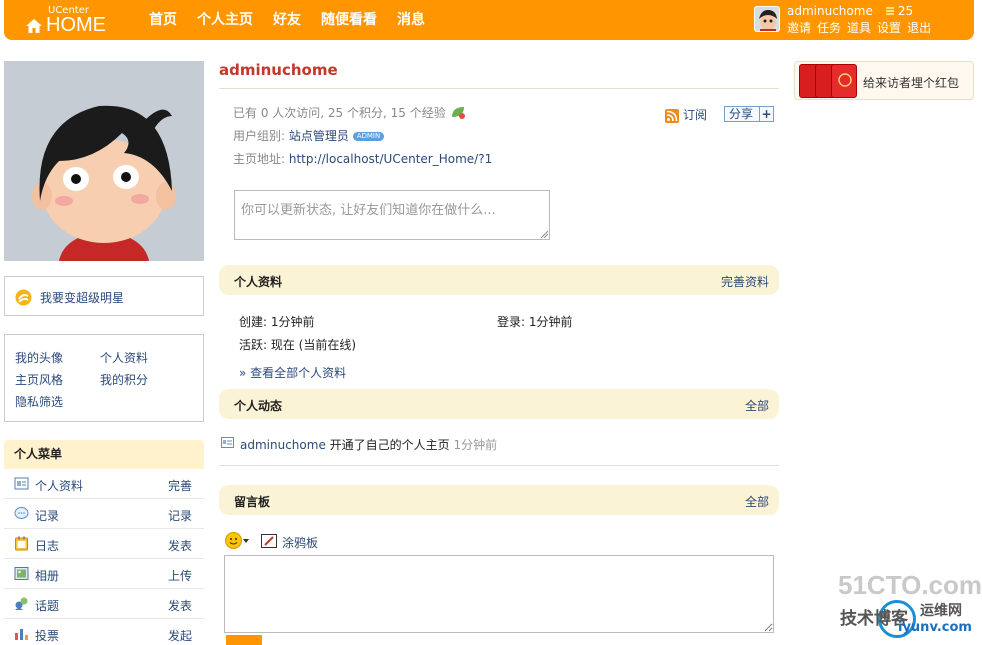 The width and height of the screenshot is (982, 645). Describe the element at coordinates (349, 20) in the screenshot. I see `nav-item-explore: 随便看看` at that location.